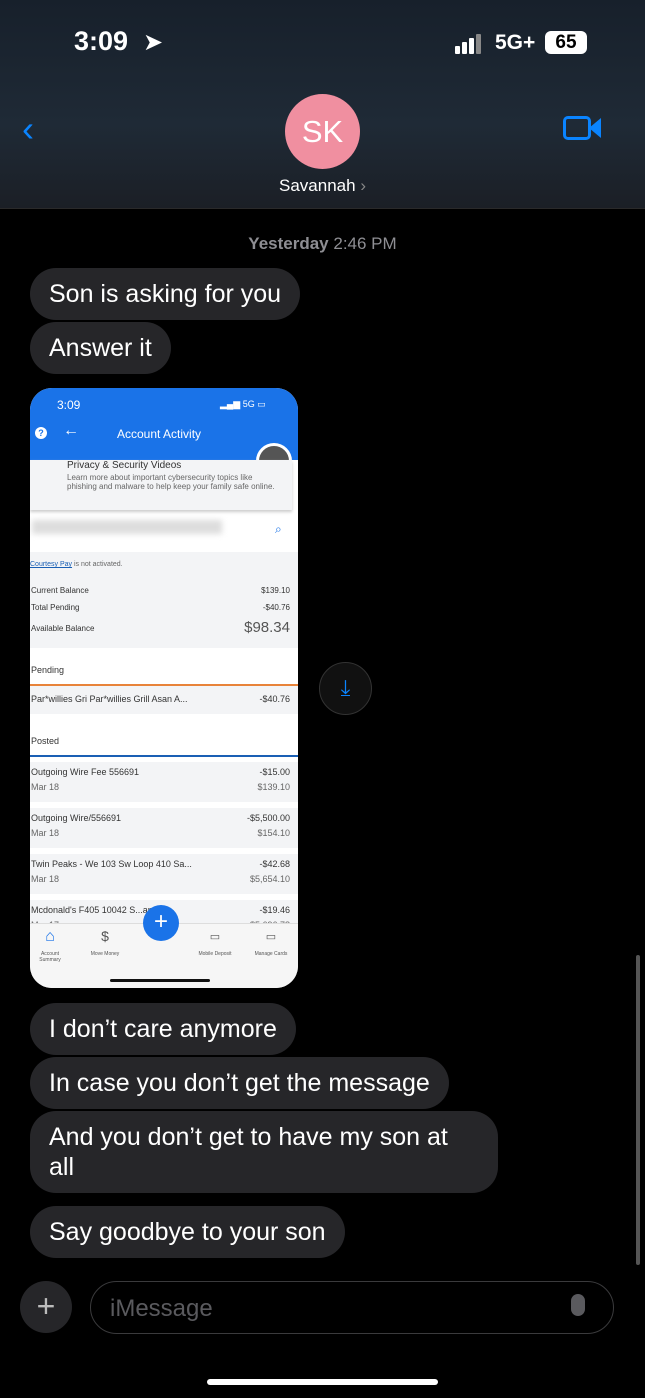  What do you see at coordinates (322, 1382) in the screenshot?
I see `home-indicator` at bounding box center [322, 1382].